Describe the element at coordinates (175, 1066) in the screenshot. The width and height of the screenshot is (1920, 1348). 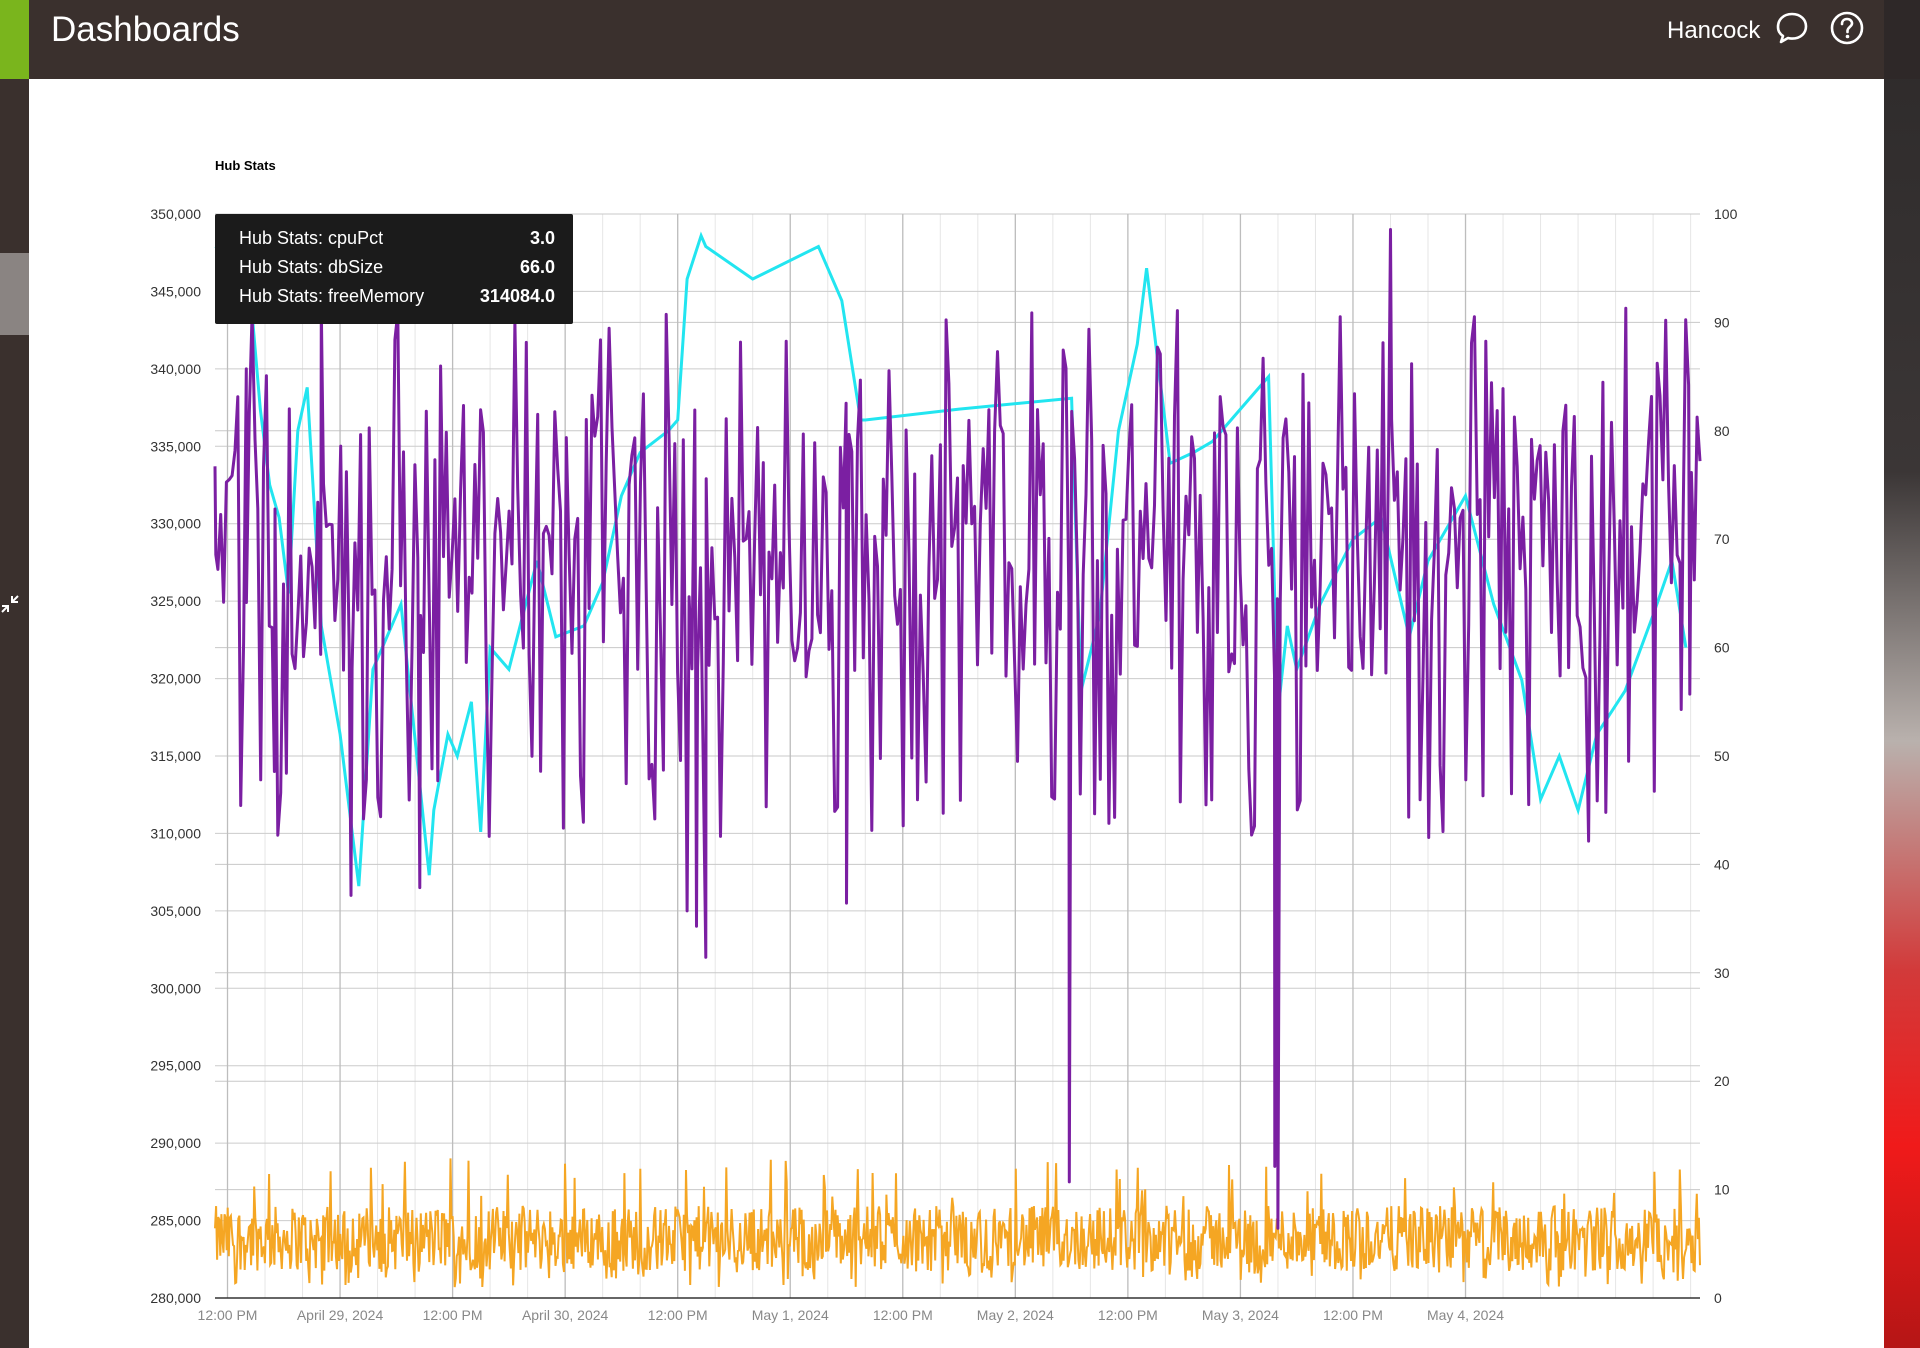
I see `left-tick-label: 295,000` at that location.